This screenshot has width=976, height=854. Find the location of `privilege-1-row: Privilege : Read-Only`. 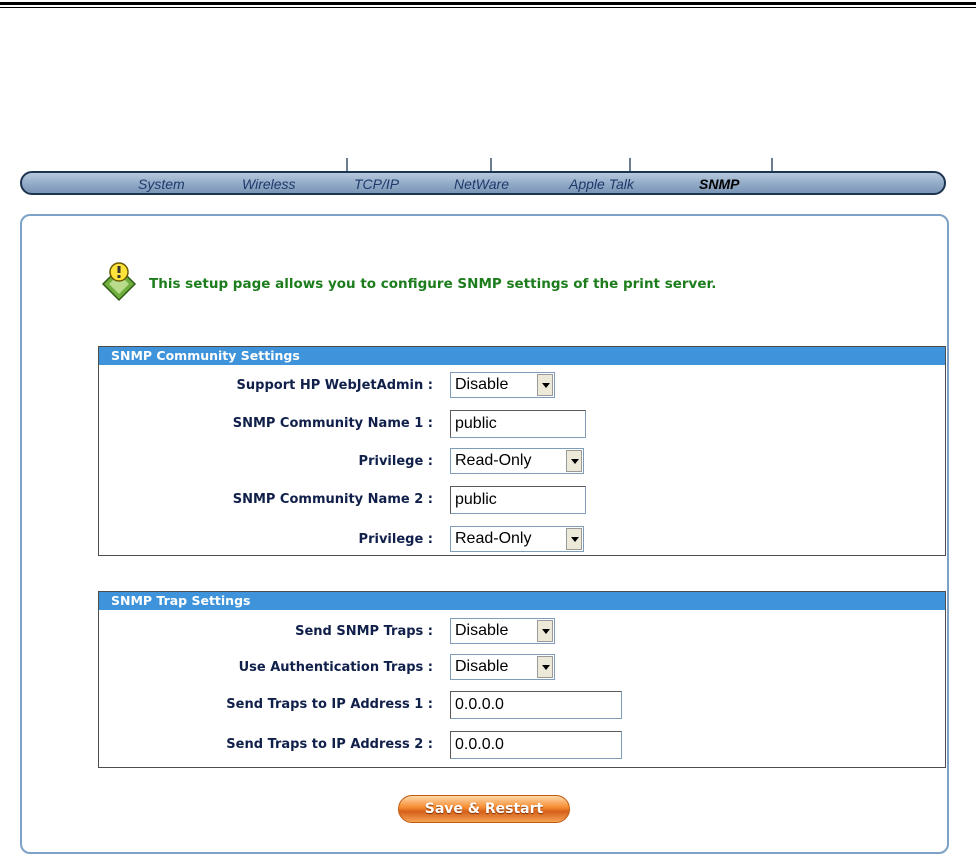

privilege-1-row: Privilege : Read-Only is located at coordinates (522, 462).